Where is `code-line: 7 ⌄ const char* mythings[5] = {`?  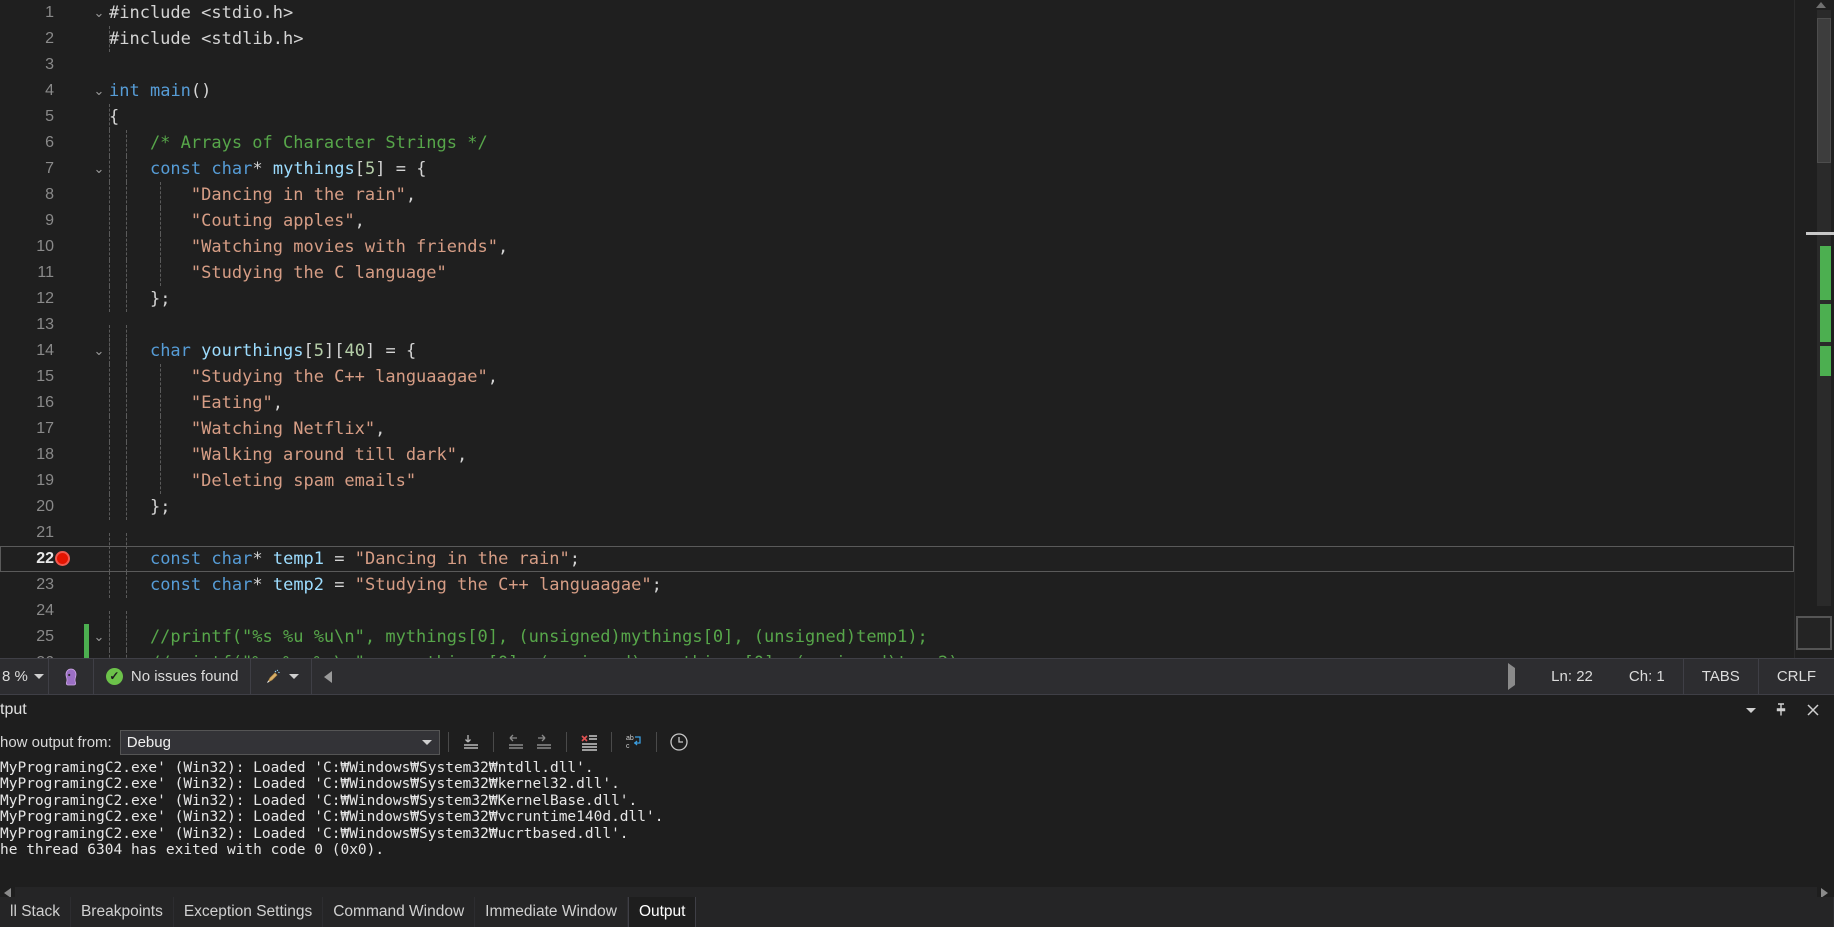 code-line: 7 ⌄ const char* mythings[5] = { is located at coordinates (897, 169).